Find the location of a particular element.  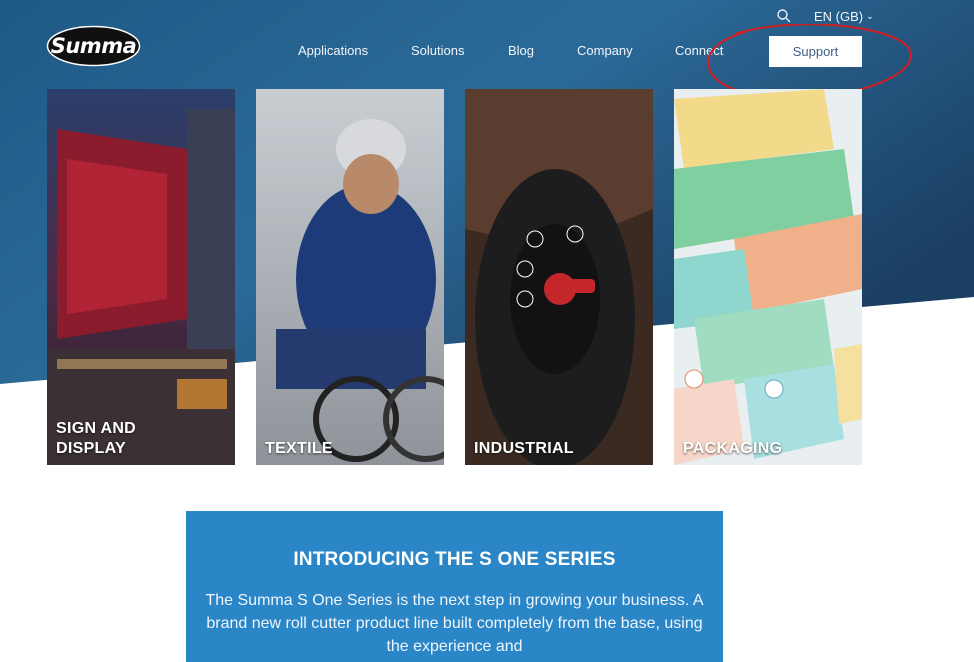

support-button: Support is located at coordinates (815, 51).